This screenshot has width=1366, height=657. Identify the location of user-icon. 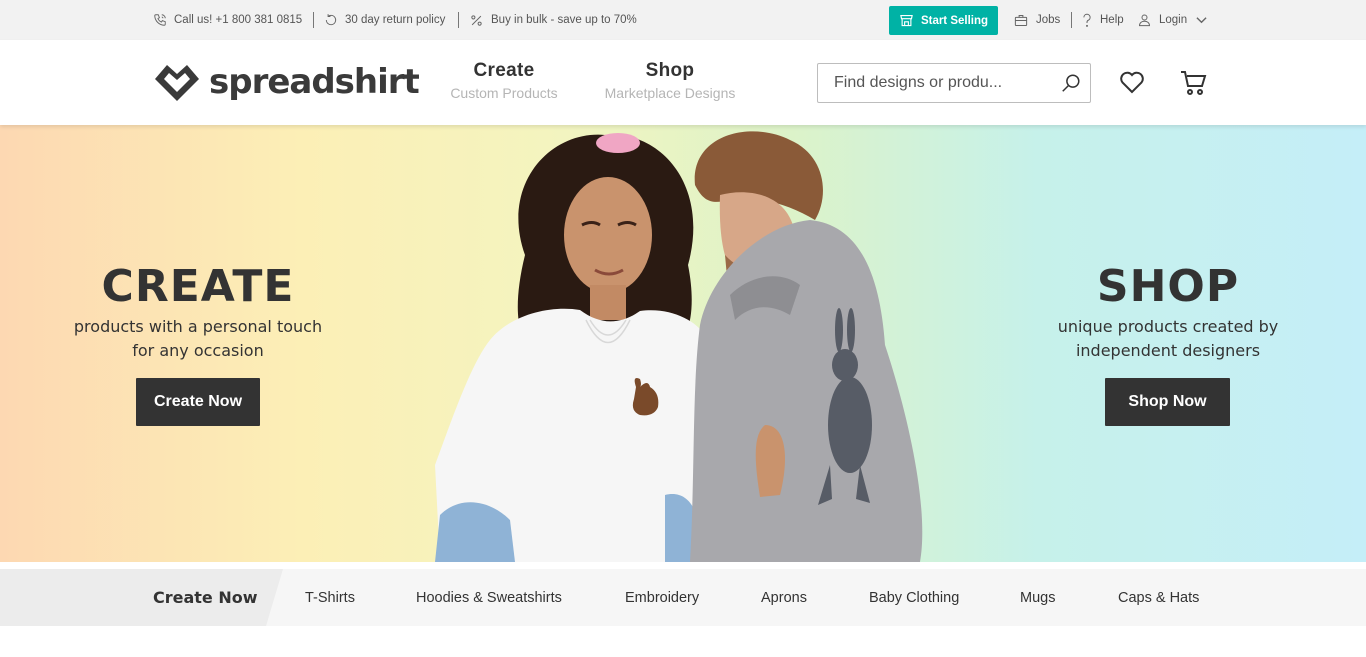
(1144, 20).